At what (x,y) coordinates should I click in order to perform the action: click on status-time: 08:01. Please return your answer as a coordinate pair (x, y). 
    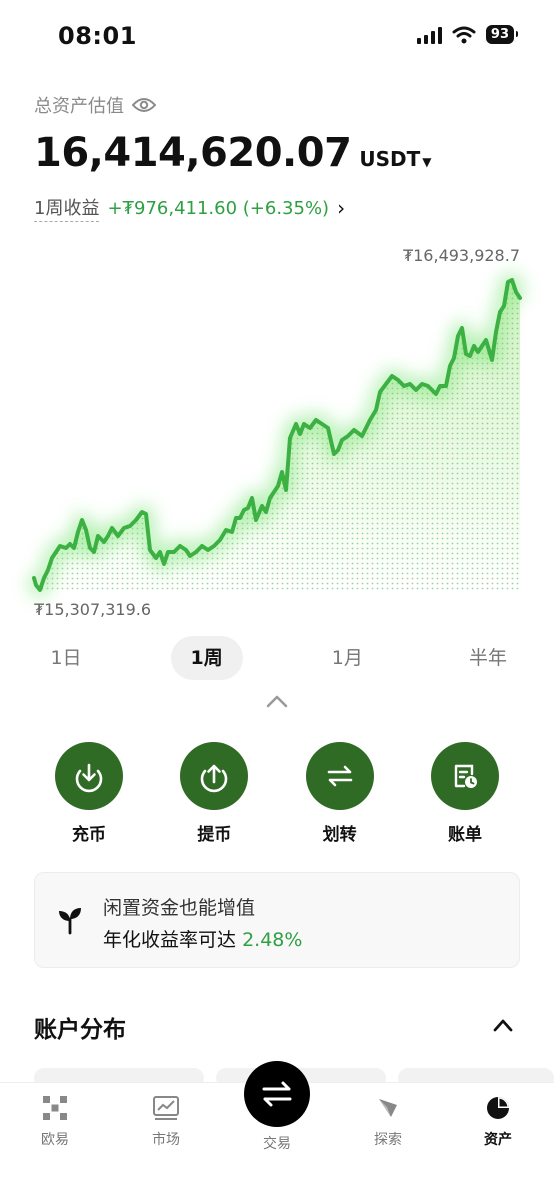
    Looking at the image, I should click on (97, 36).